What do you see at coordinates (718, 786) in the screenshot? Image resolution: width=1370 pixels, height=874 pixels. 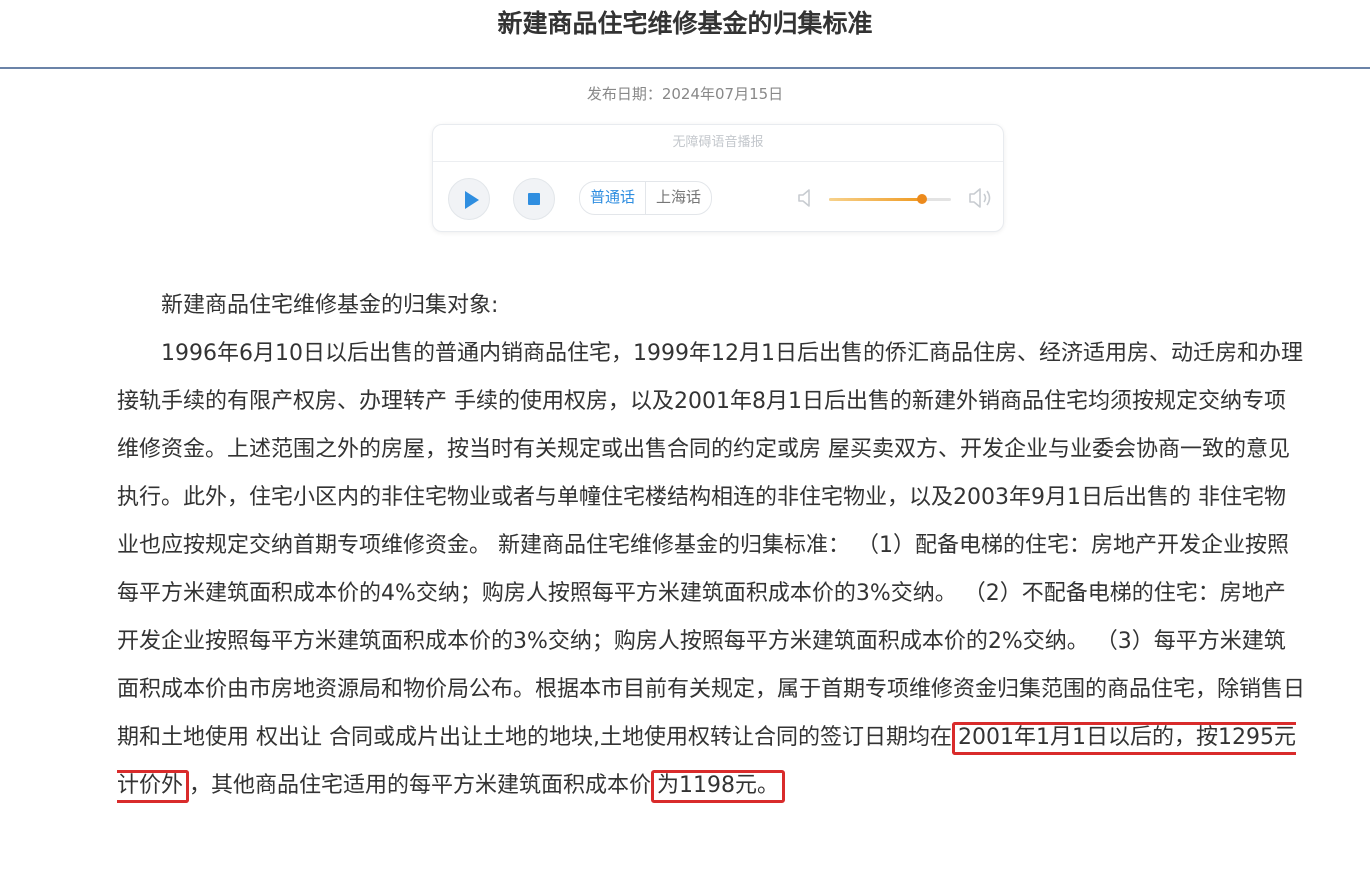 I see `highlight-box-cost-1198: 为1198元。` at bounding box center [718, 786].